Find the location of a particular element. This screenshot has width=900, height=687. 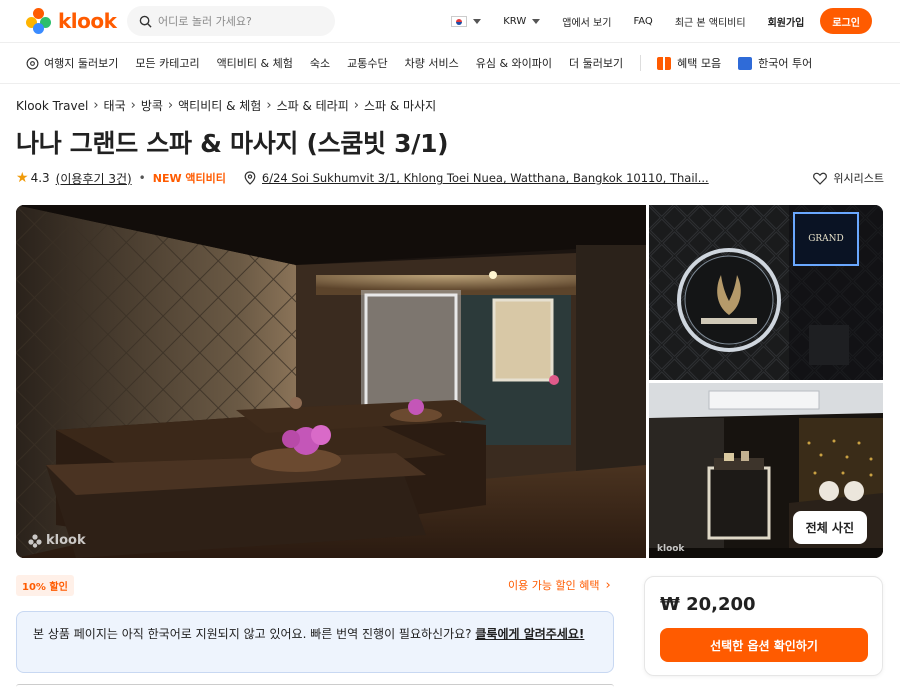

nav-stays: 숙소 is located at coordinates (320, 63).